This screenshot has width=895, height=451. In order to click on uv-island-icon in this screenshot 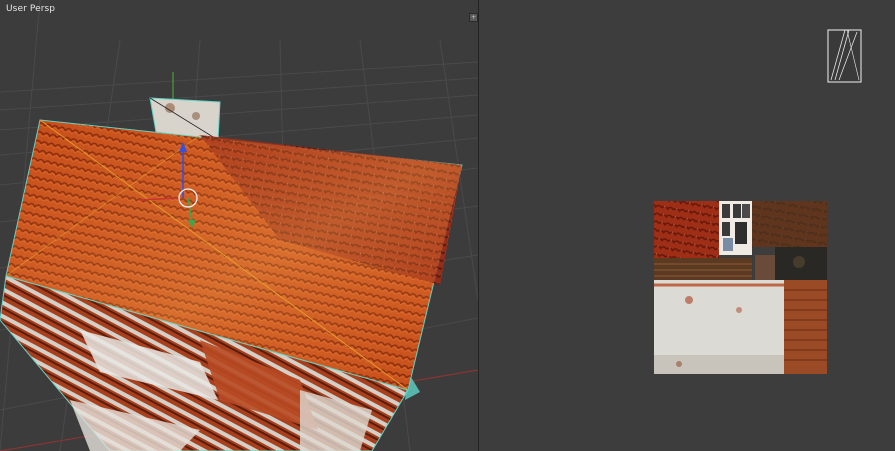, I will do `click(844, 56)`.